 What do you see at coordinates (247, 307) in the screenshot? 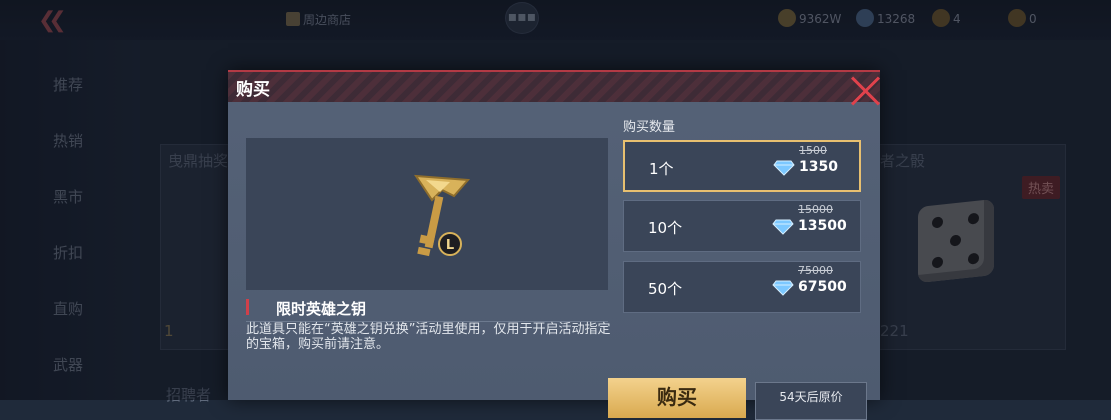
I see `item-name-accent` at bounding box center [247, 307].